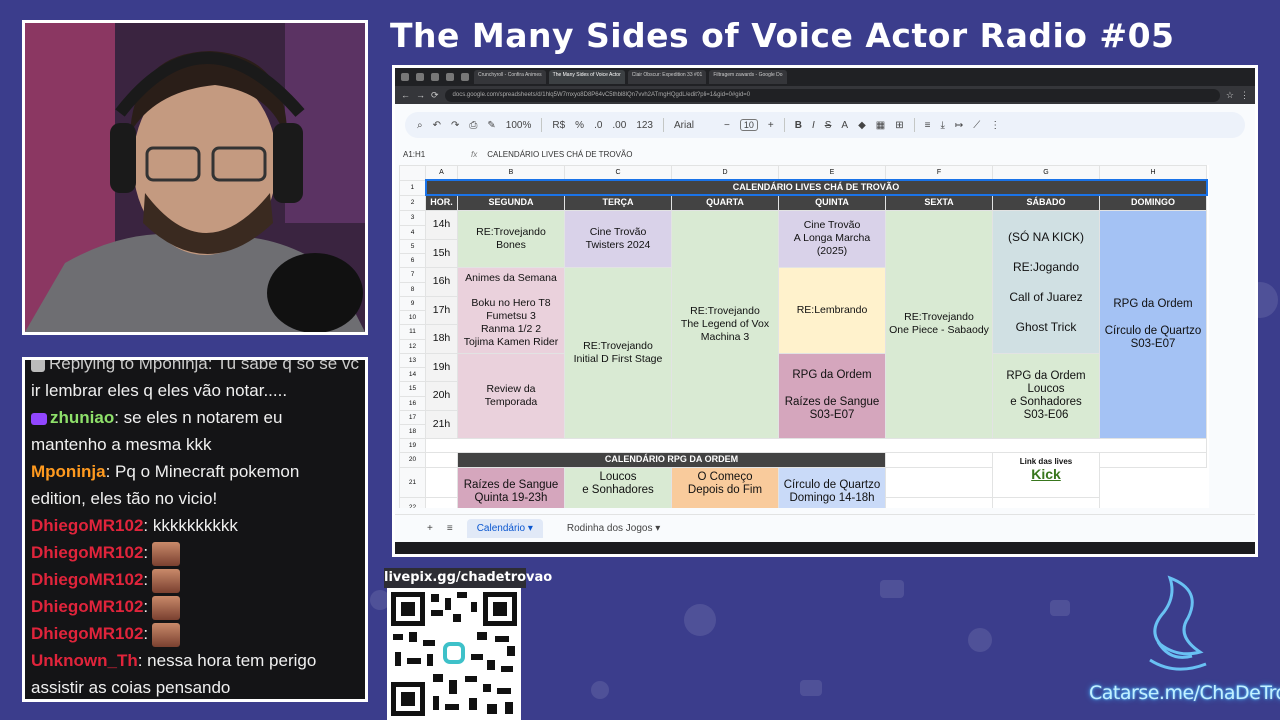  What do you see at coordinates (441, 202) in the screenshot?
I see `day-header-cell: HOR.` at bounding box center [441, 202].